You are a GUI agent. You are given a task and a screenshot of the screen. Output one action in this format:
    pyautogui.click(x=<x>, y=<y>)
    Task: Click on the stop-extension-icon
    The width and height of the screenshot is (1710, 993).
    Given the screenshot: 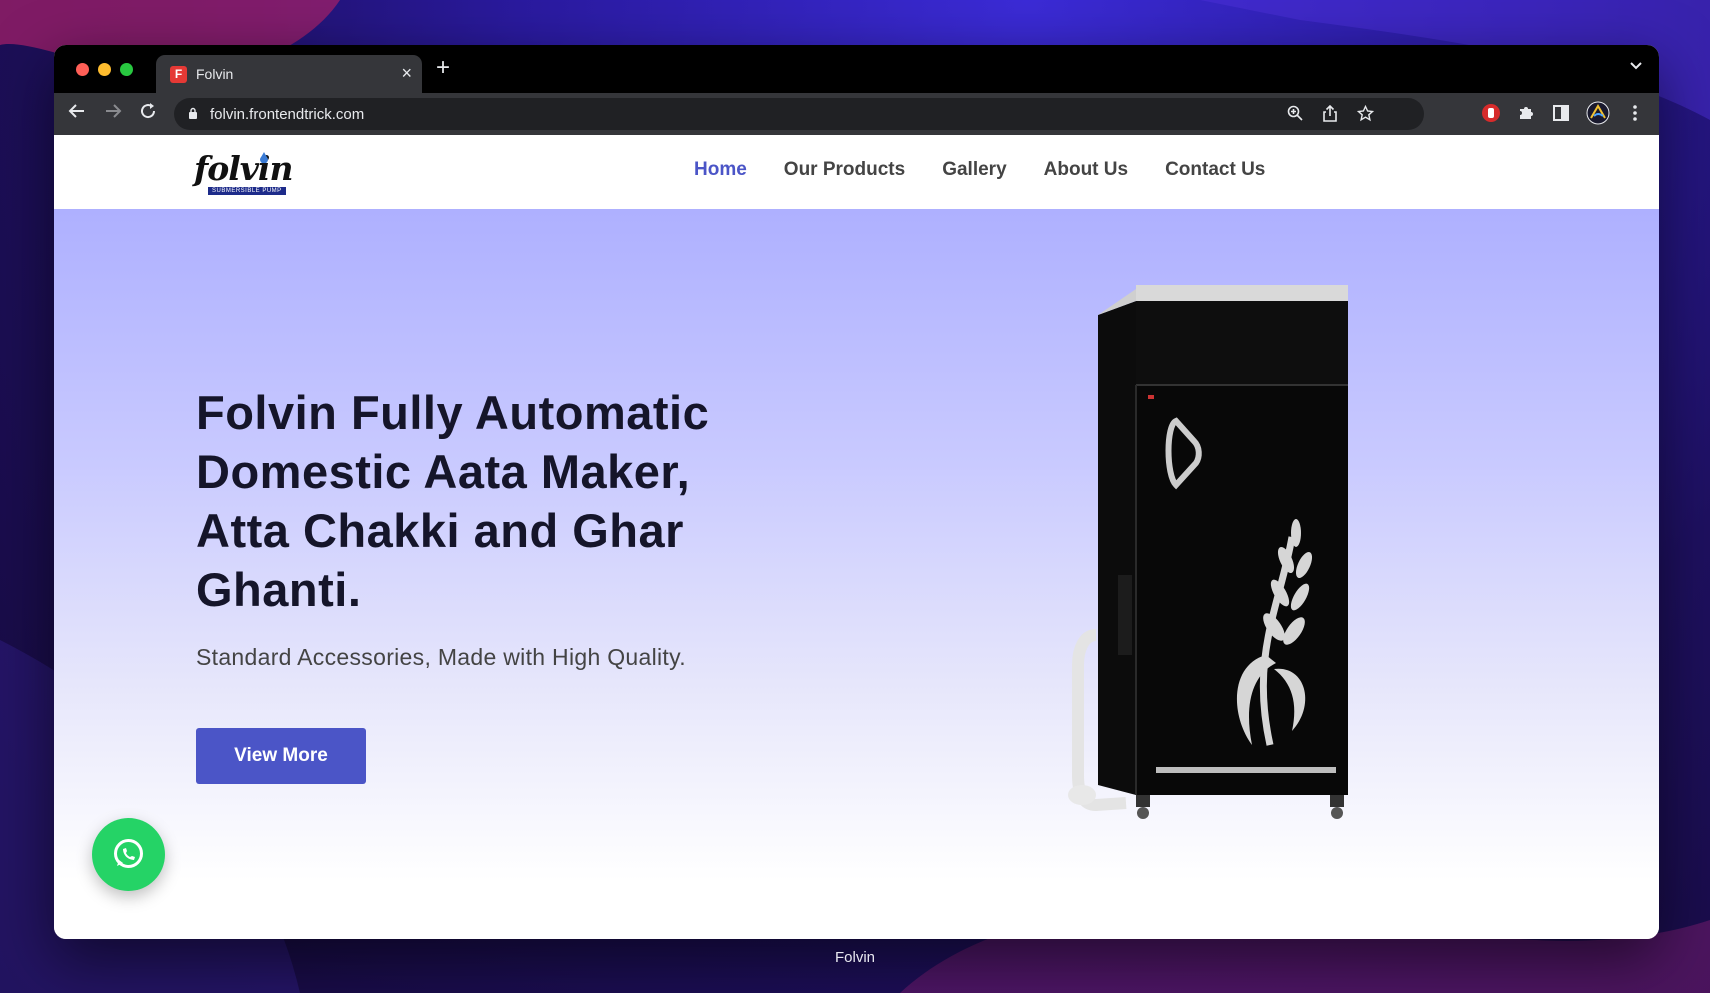 What is the action you would take?
    pyautogui.click(x=1491, y=113)
    